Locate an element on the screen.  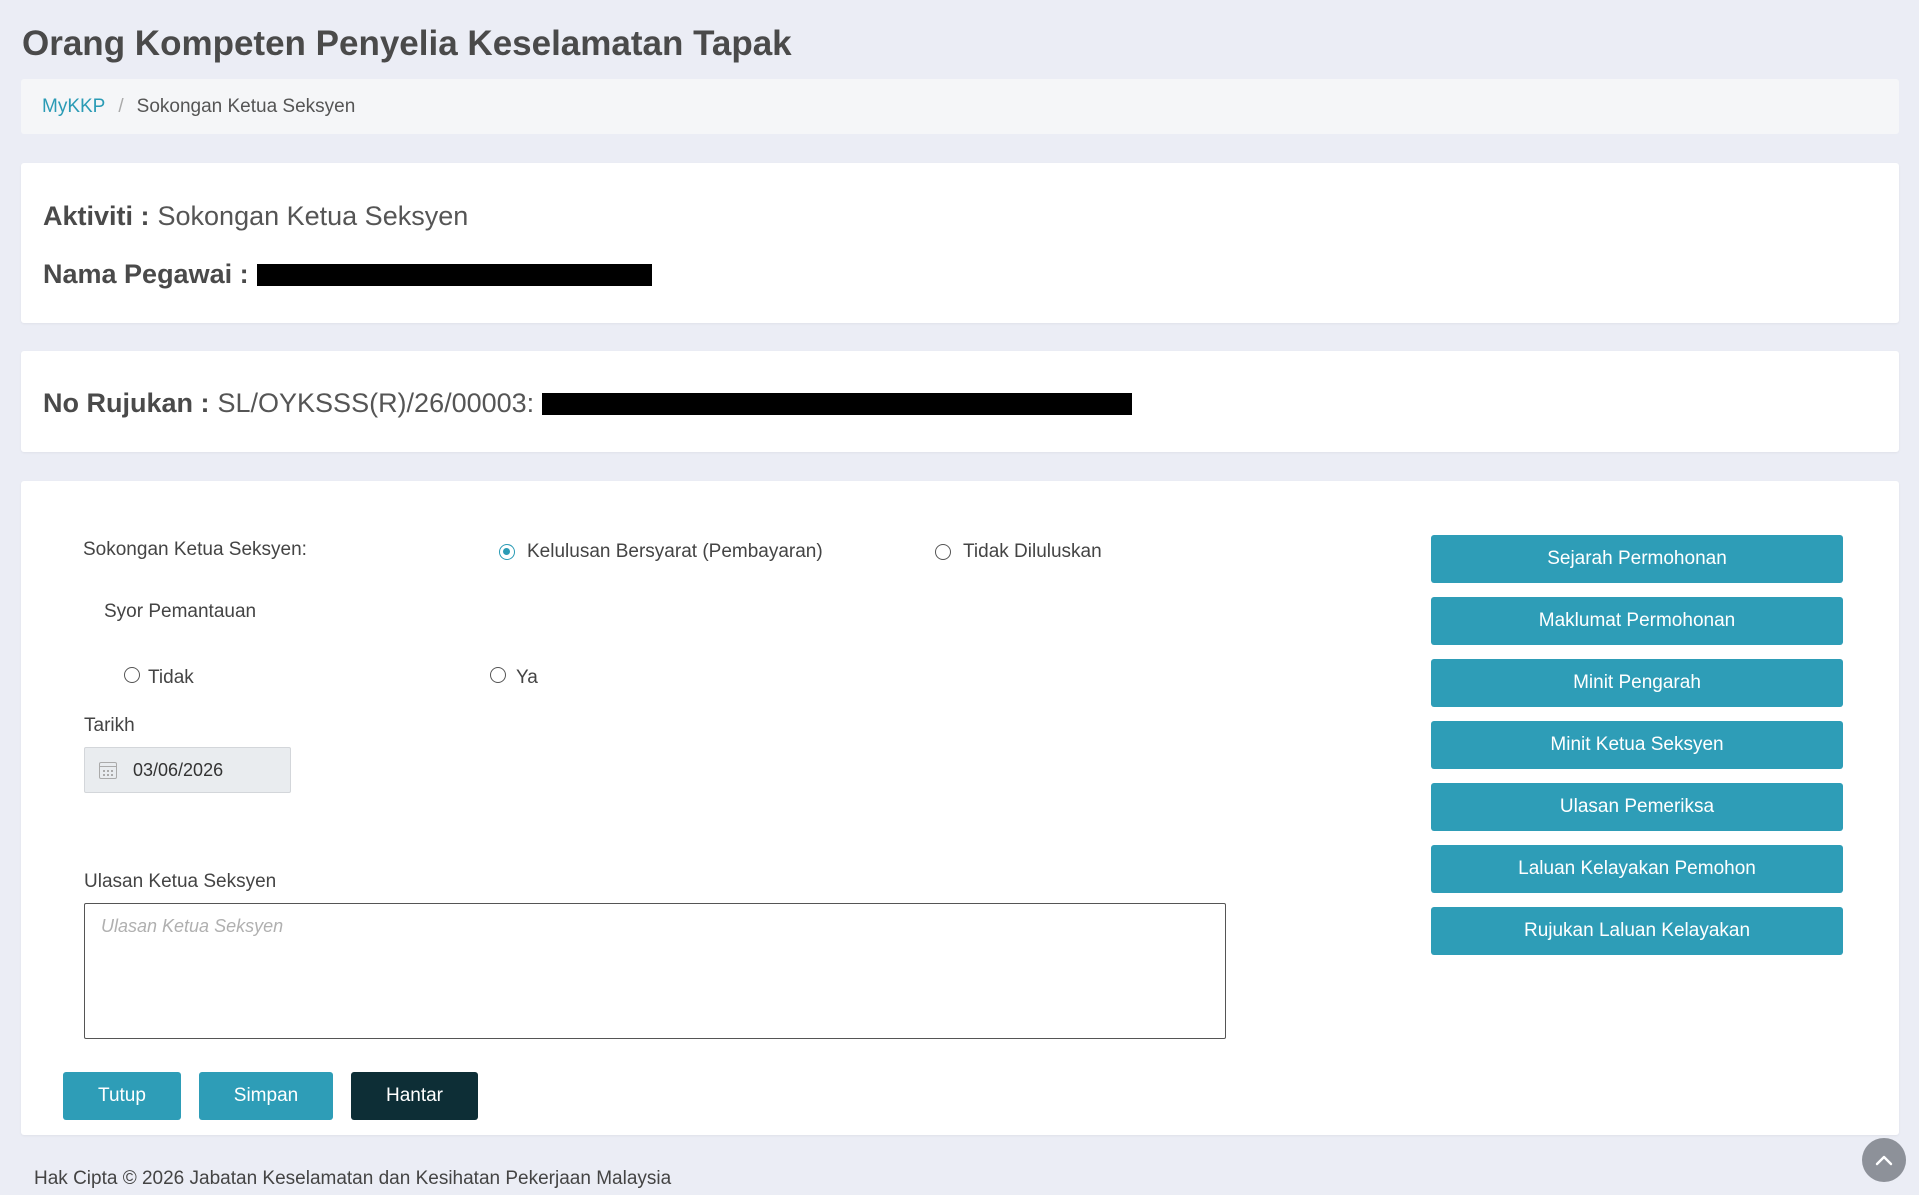
activity-value: Sokongan Ketua Seksyen is located at coordinates (313, 216).